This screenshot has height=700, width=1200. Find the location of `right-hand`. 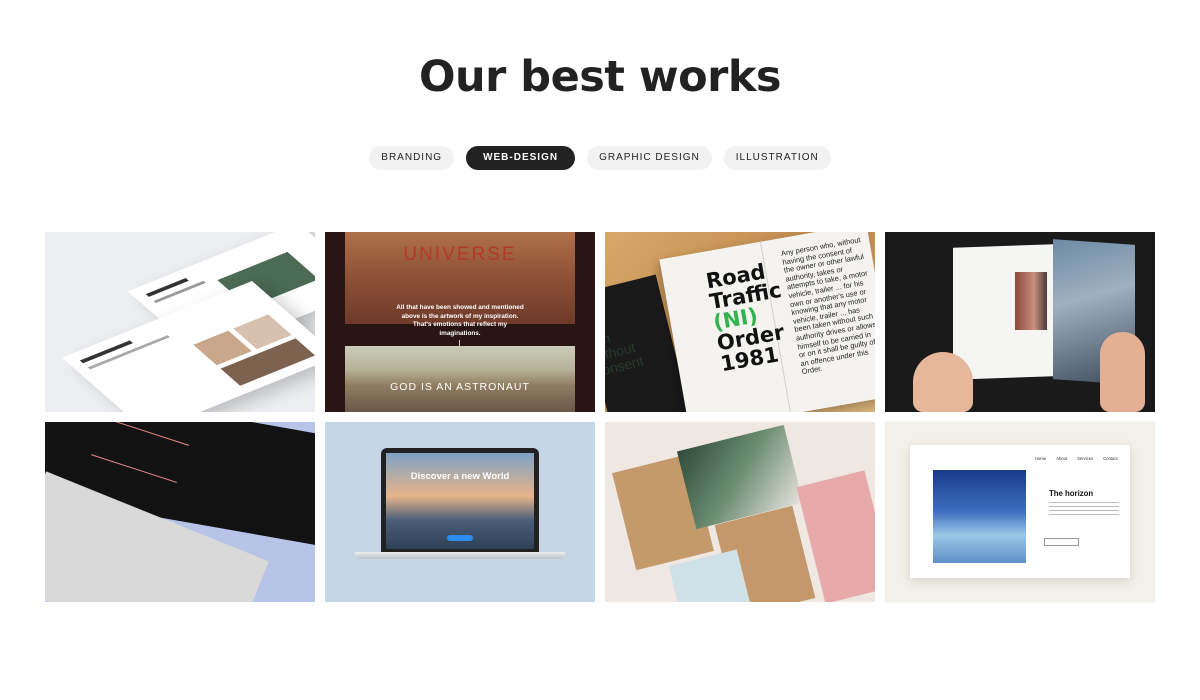

right-hand is located at coordinates (1122, 372).